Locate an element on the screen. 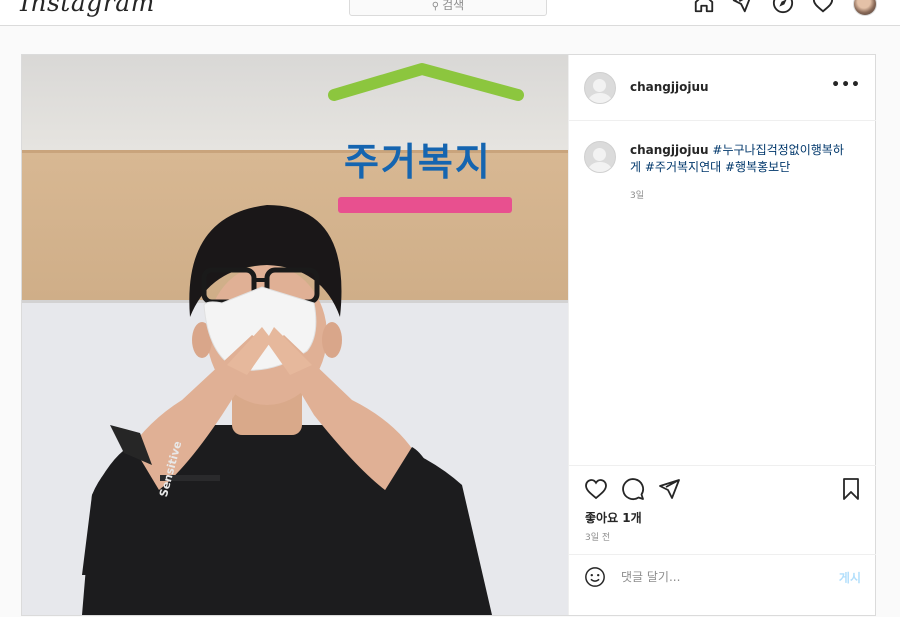  author-avatar is located at coordinates (600, 88).